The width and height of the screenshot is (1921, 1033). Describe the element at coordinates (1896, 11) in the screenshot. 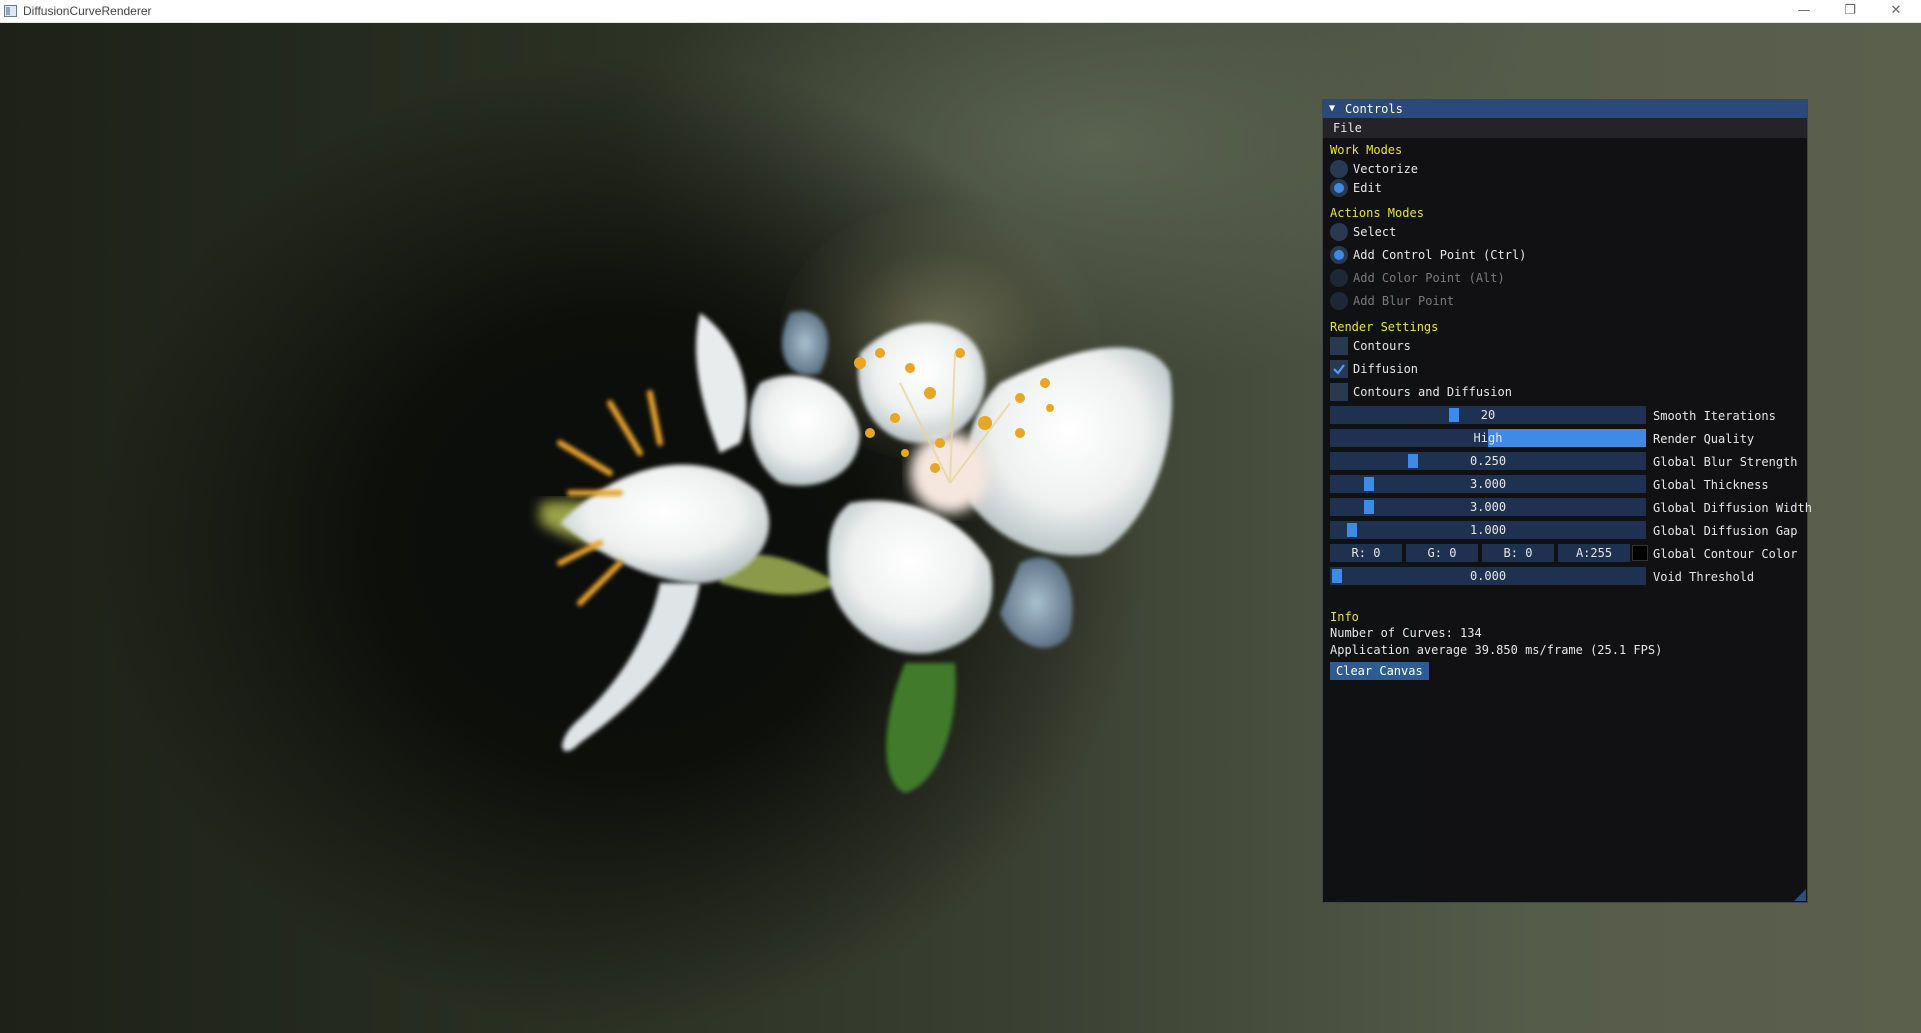

I see `close-button: ✕` at that location.